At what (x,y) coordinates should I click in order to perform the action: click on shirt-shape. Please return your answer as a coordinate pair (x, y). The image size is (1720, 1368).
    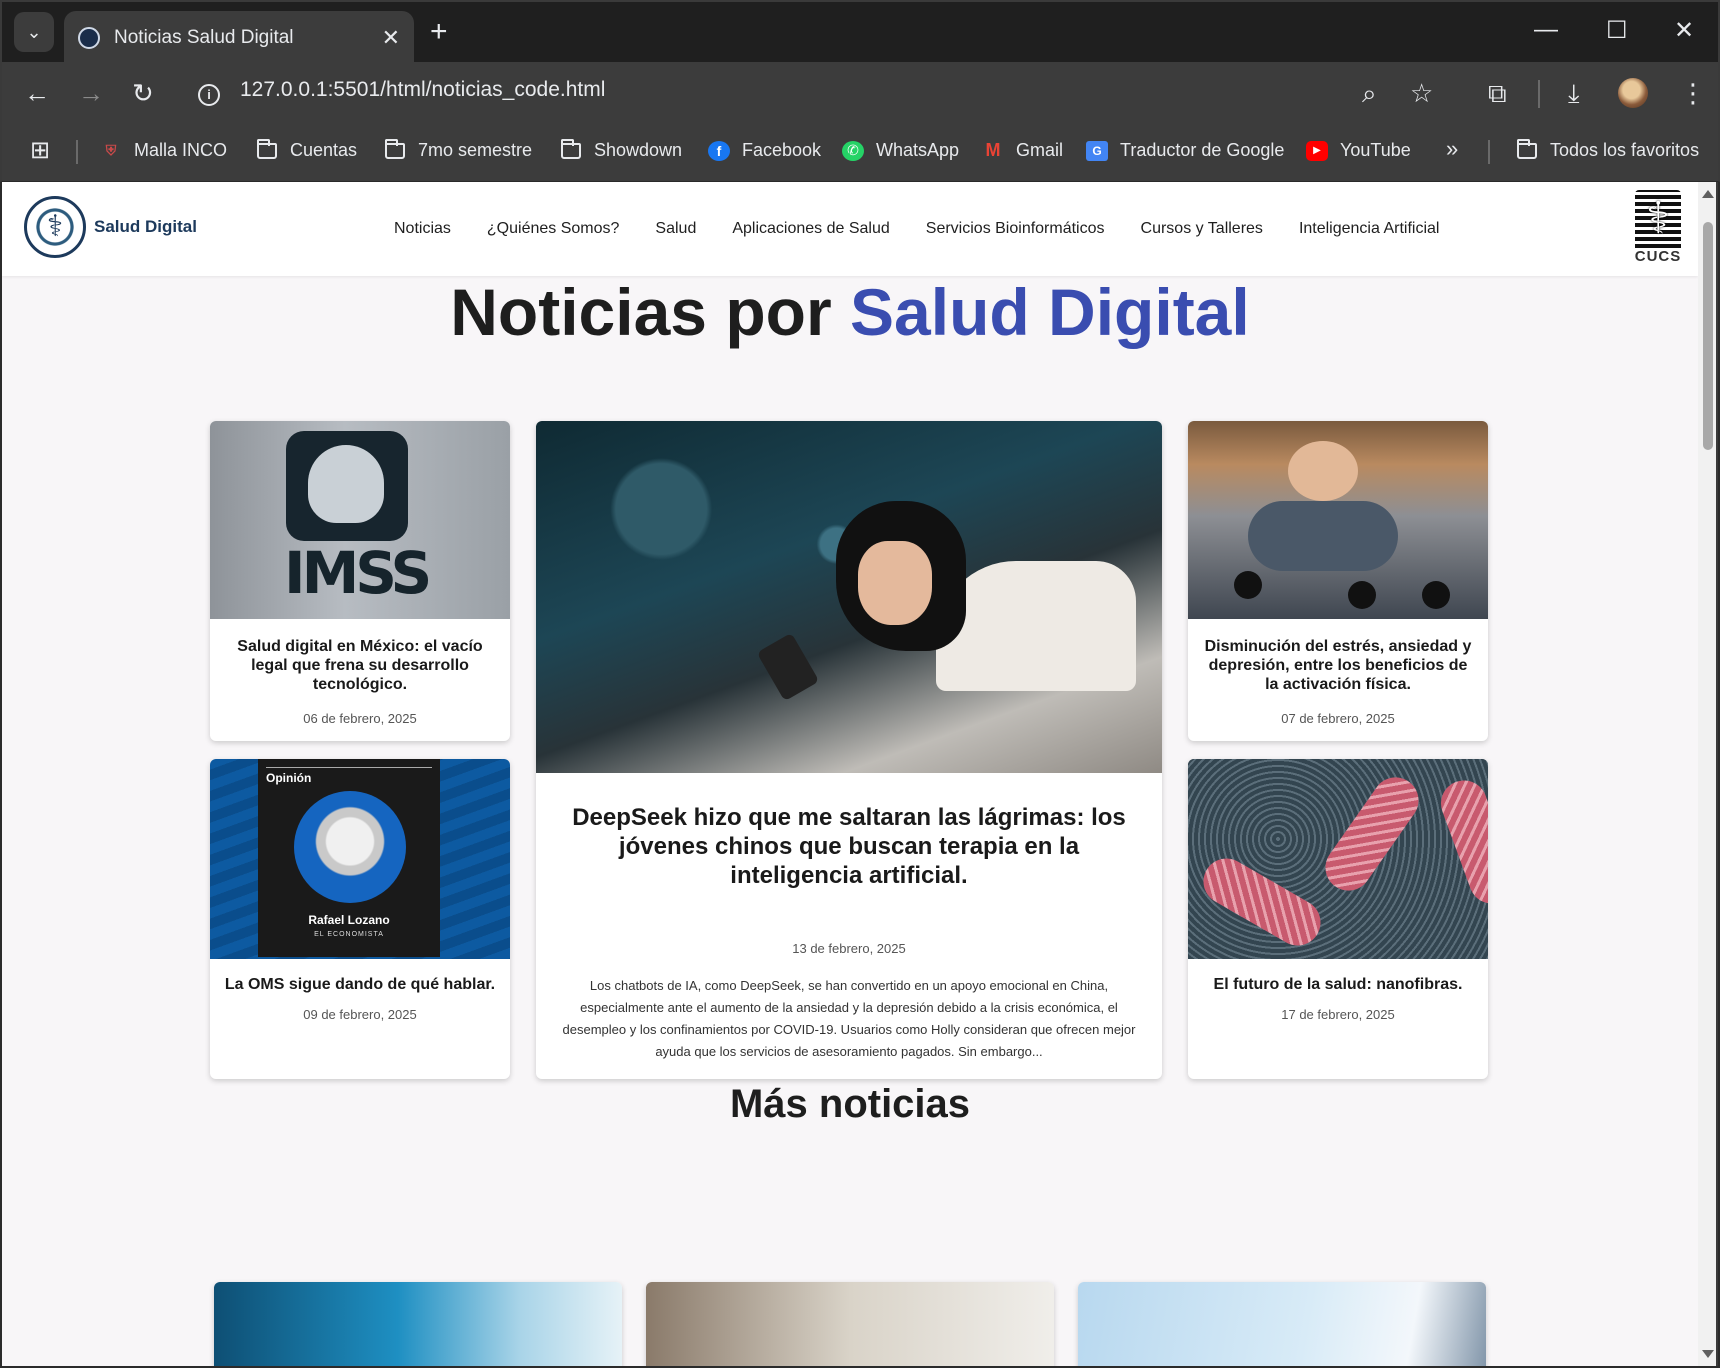
    Looking at the image, I should click on (1036, 626).